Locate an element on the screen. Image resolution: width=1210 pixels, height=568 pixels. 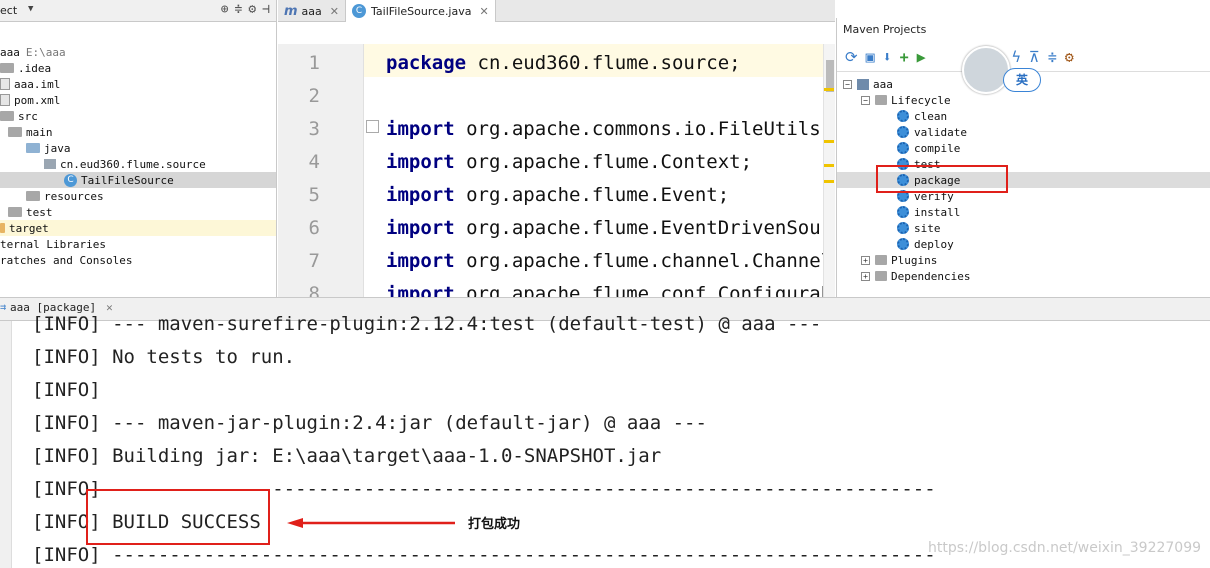
ime-indicator: 英 is located at coordinates (1022, 80).